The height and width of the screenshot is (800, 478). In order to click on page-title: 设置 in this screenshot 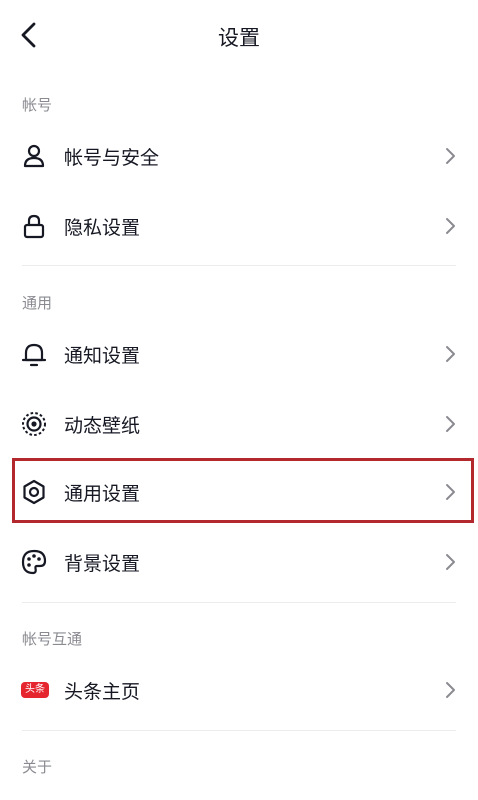, I will do `click(239, 38)`.